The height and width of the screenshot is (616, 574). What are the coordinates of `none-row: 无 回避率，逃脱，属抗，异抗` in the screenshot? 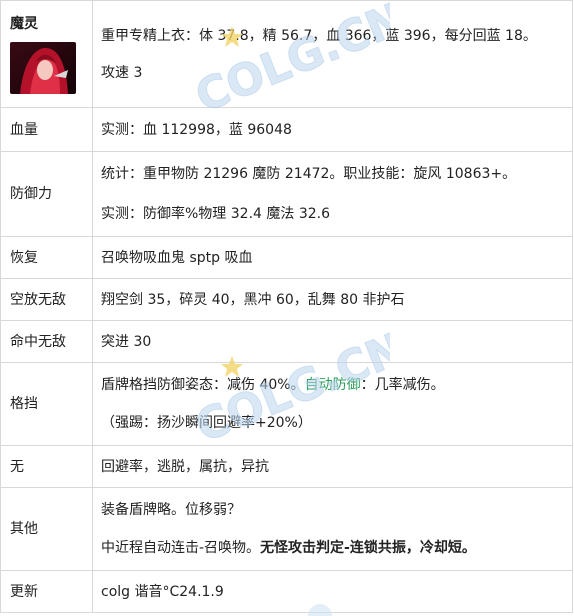 It's located at (286, 466).